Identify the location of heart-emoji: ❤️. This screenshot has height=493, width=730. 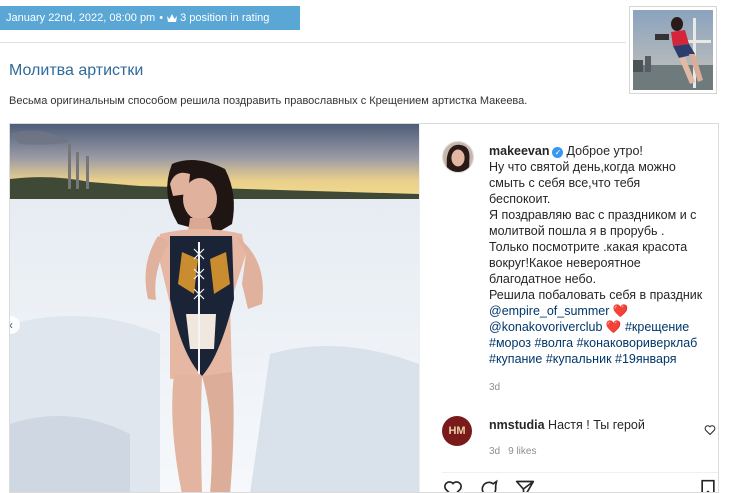
(620, 311).